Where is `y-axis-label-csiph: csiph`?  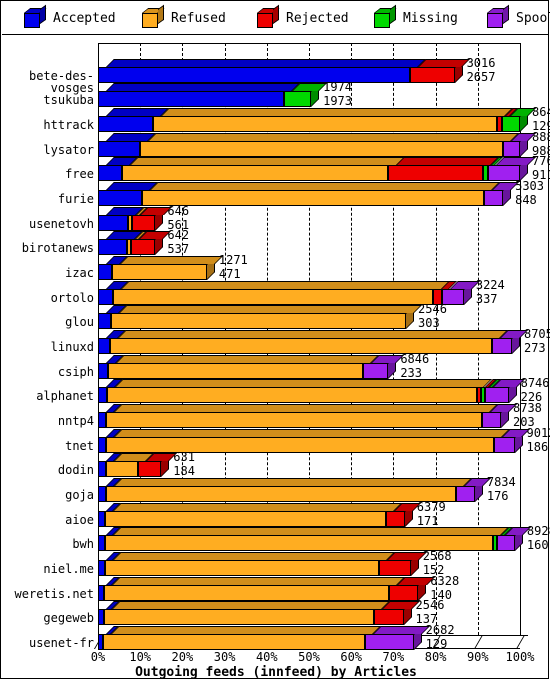
y-axis-label-csiph: csiph is located at coordinates (75, 372).